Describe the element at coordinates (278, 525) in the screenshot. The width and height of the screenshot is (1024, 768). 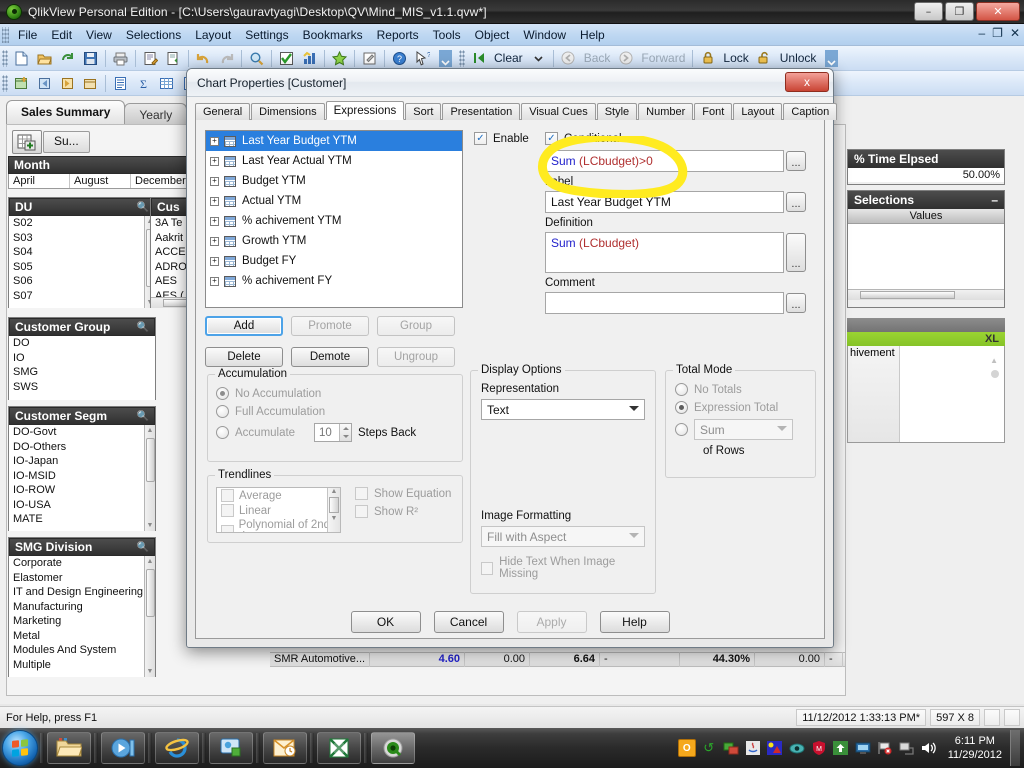
I see `trendline-item-polynomial-2nd: Polynomial of 2nd d` at that location.